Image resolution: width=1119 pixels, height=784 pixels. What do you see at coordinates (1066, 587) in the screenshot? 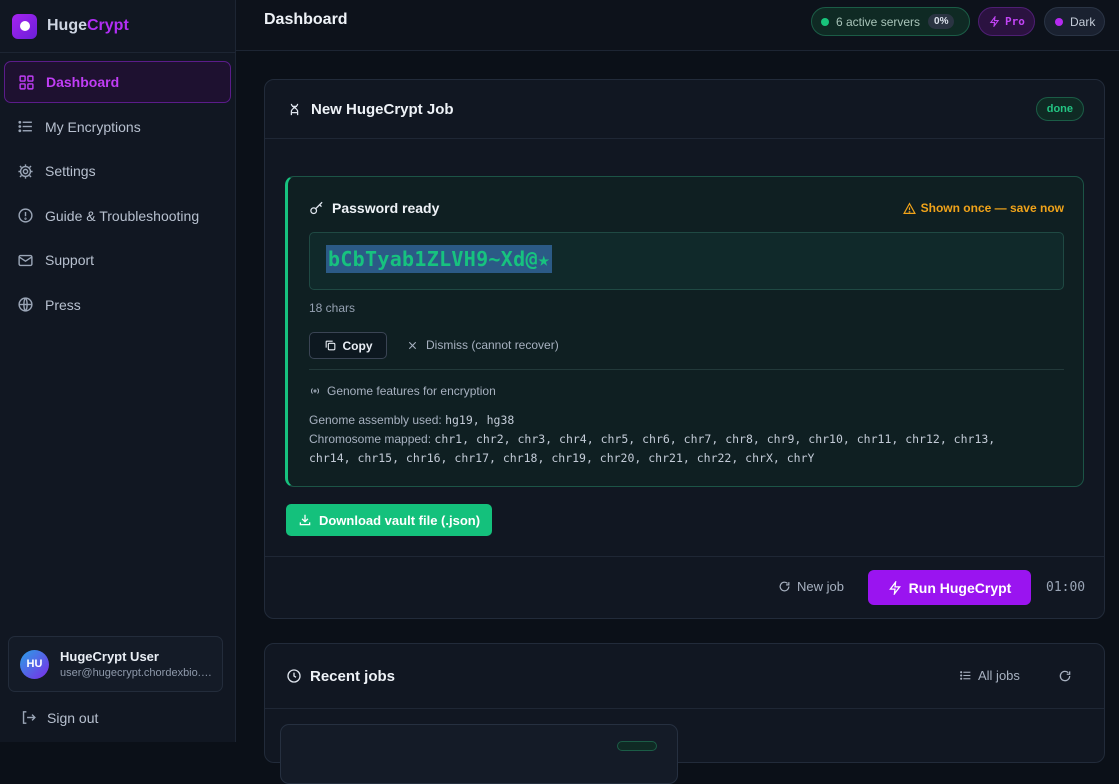
I see `job-timer: 01:00` at bounding box center [1066, 587].